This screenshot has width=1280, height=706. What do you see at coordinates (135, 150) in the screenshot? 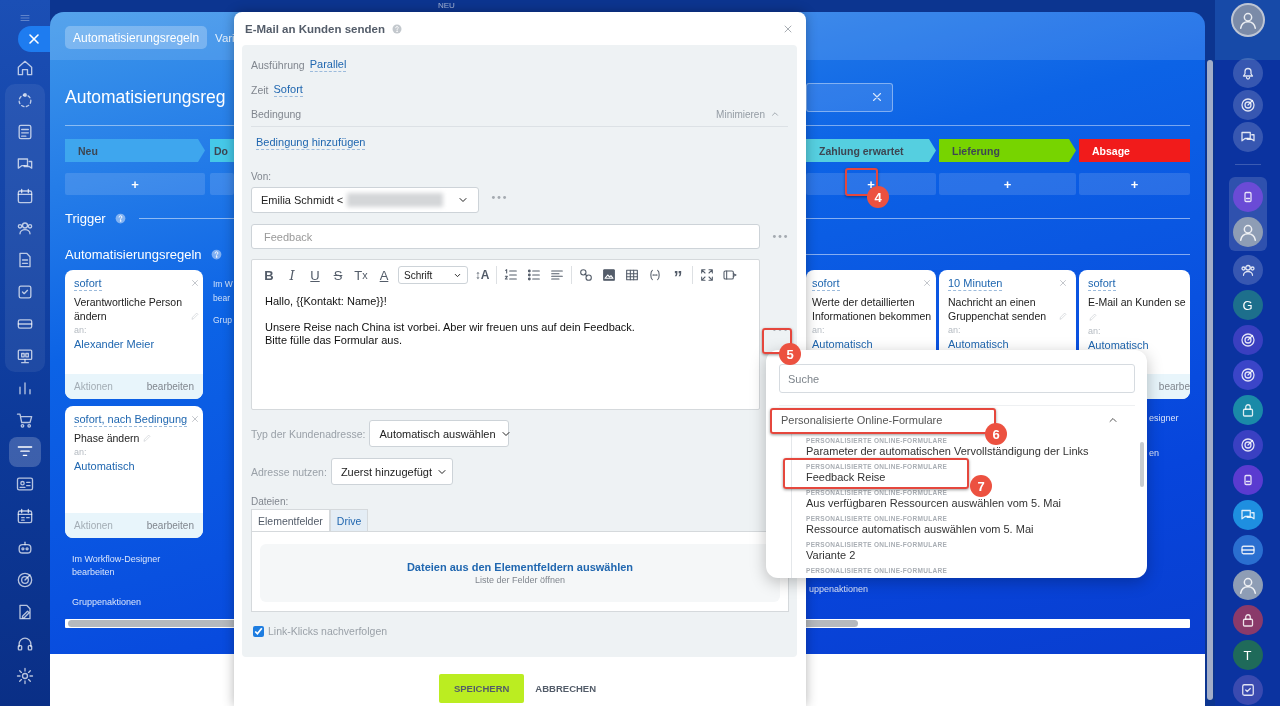
I see `stage-label: Neu` at bounding box center [135, 150].